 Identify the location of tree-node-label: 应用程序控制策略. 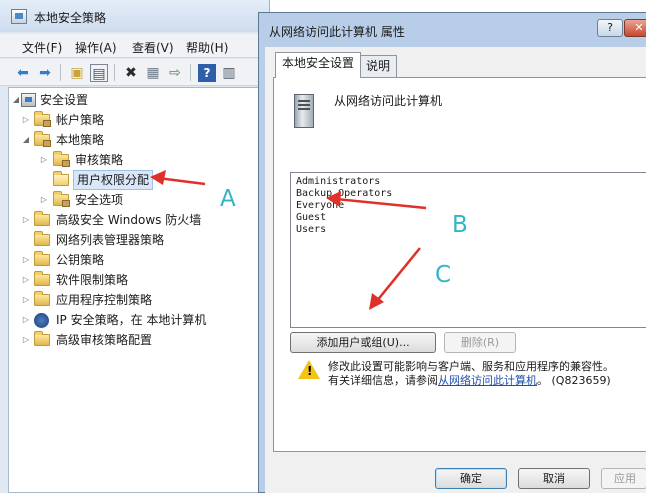
(104, 300).